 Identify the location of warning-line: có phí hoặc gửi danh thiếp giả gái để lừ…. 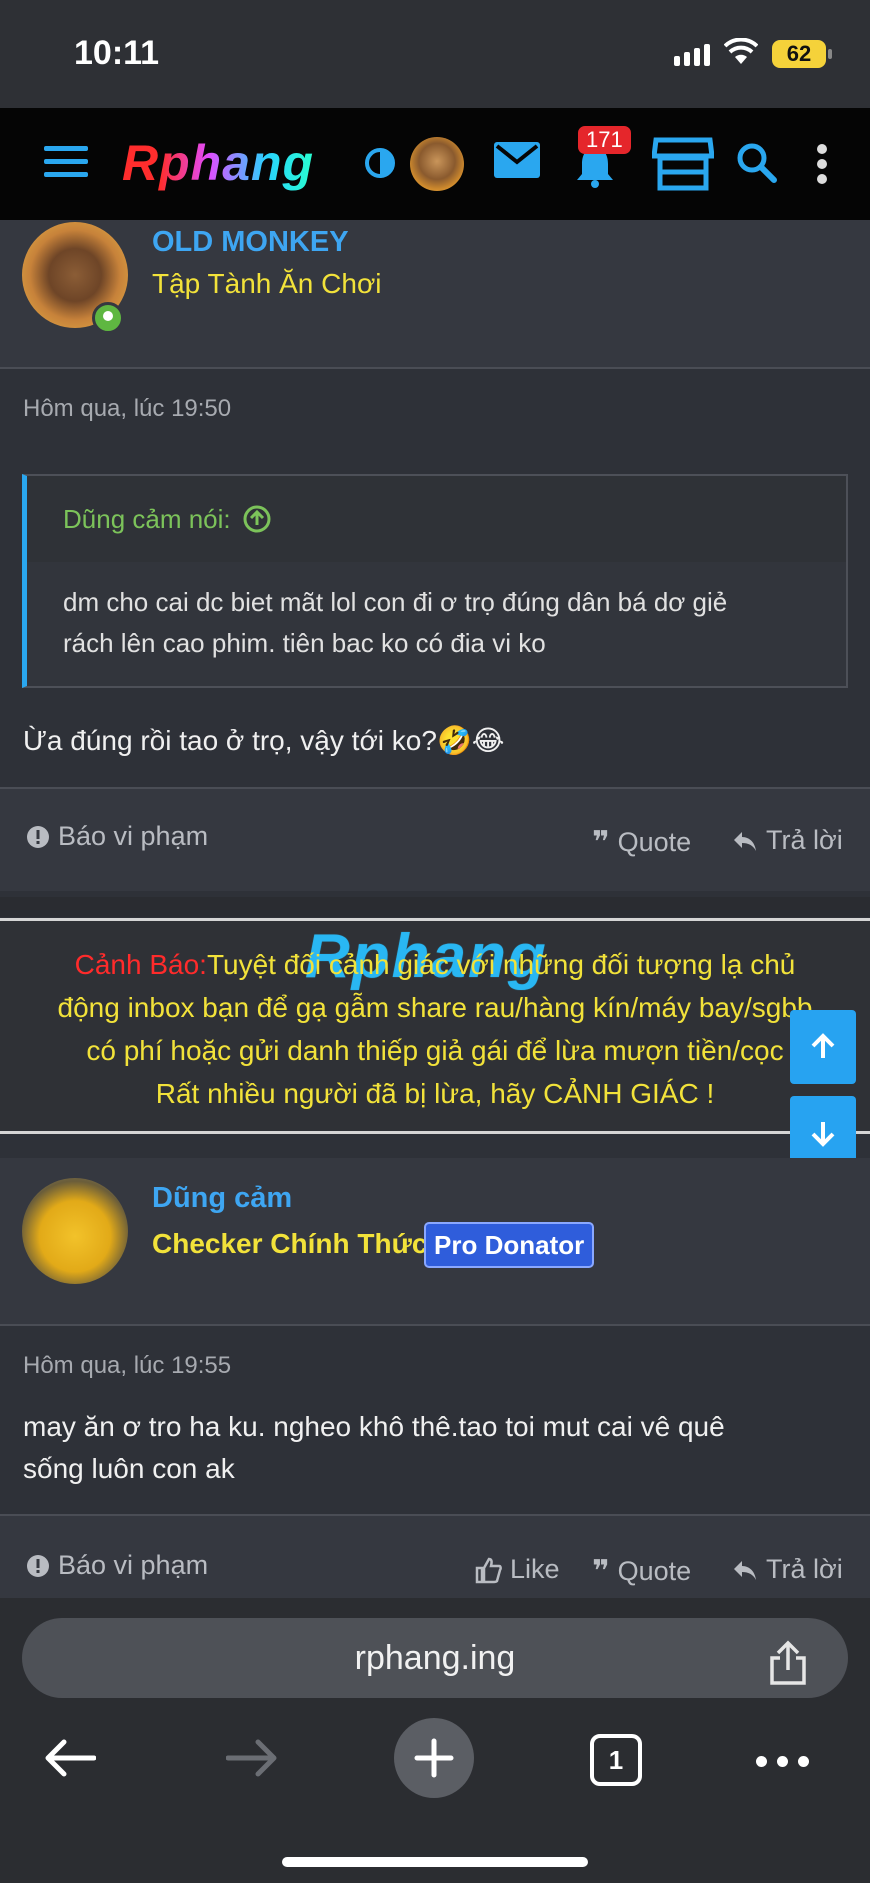
(435, 1050).